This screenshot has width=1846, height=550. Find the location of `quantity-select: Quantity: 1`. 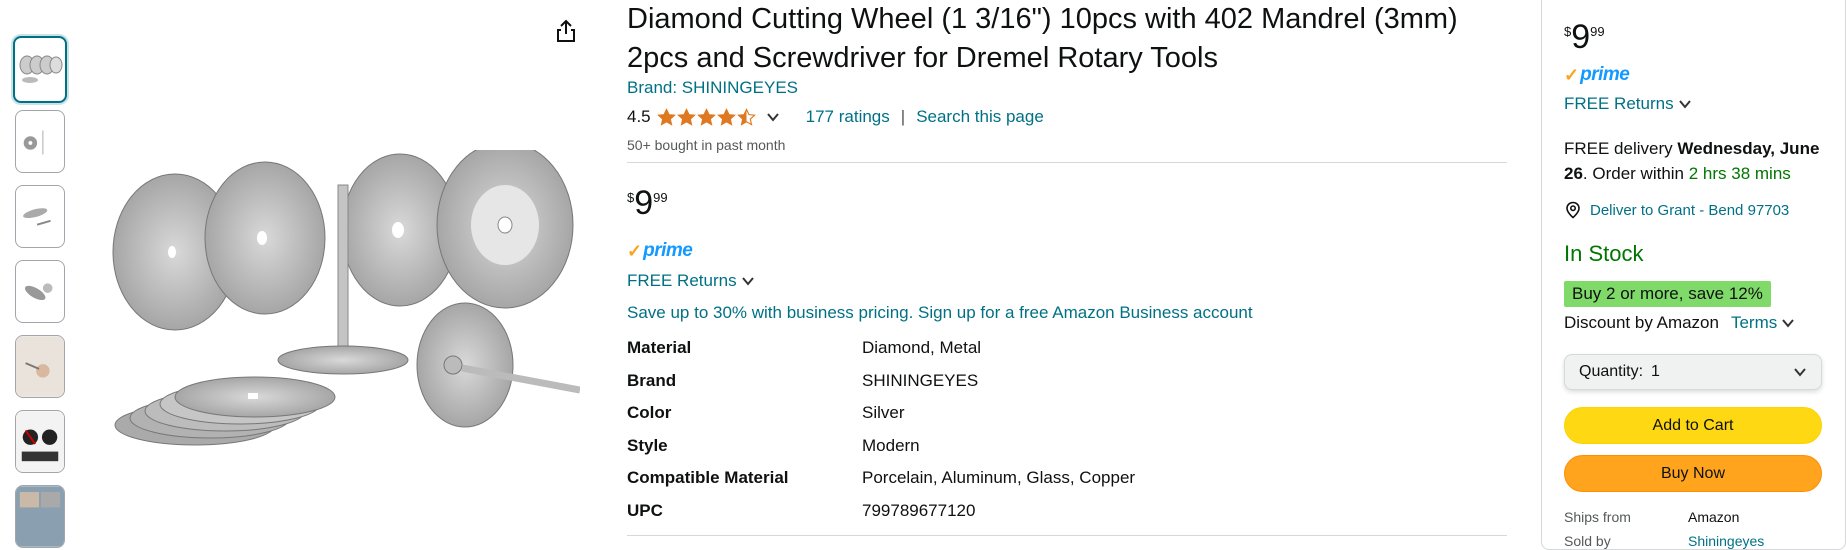

quantity-select: Quantity: 1 is located at coordinates (1693, 372).